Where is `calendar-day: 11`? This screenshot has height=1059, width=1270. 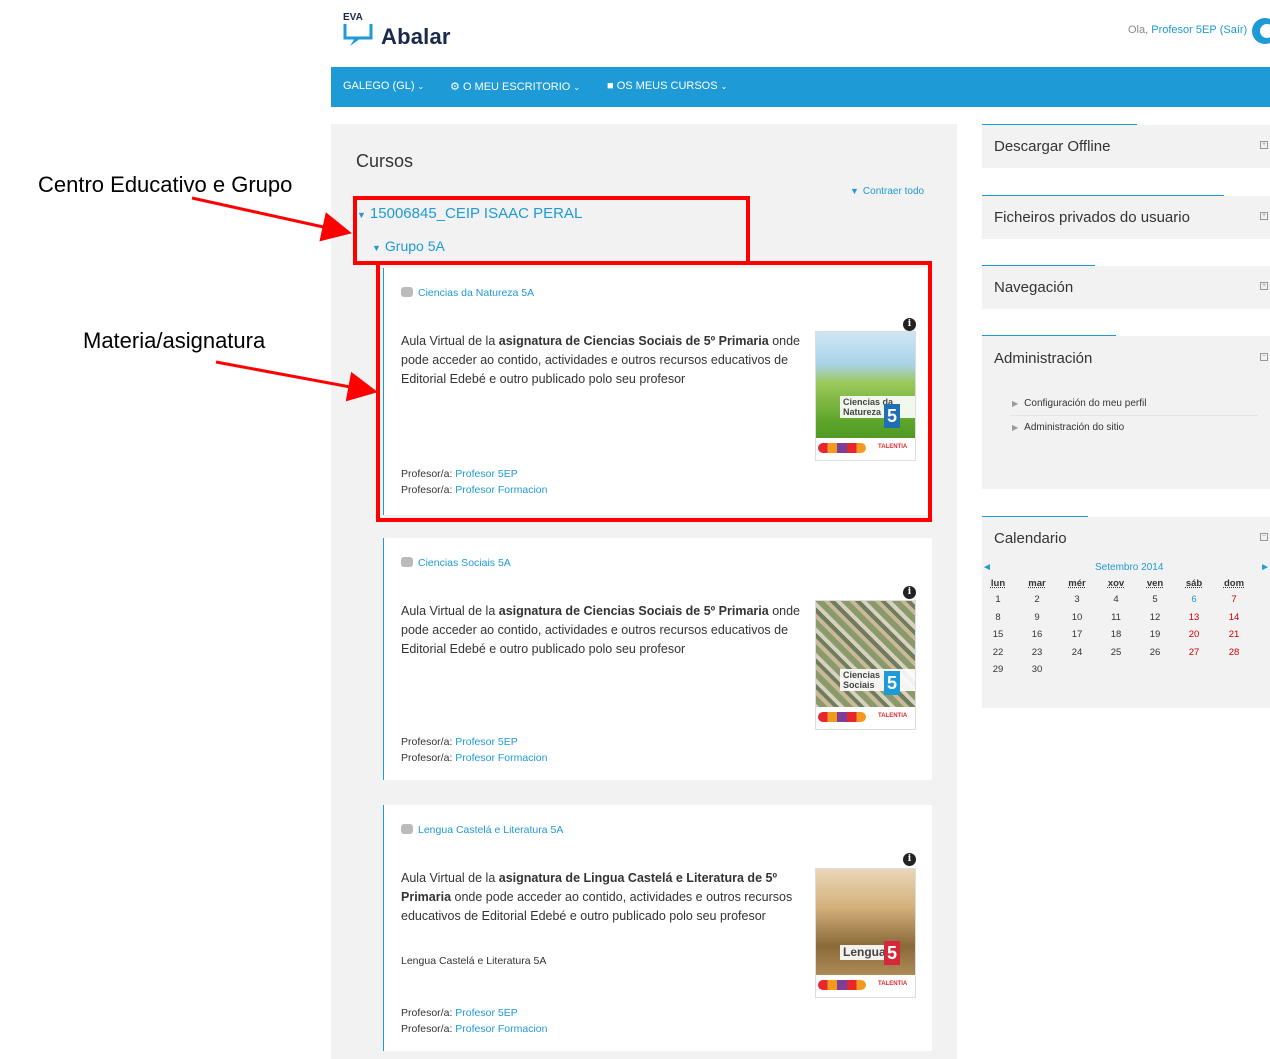
calendar-day: 11 is located at coordinates (1116, 617).